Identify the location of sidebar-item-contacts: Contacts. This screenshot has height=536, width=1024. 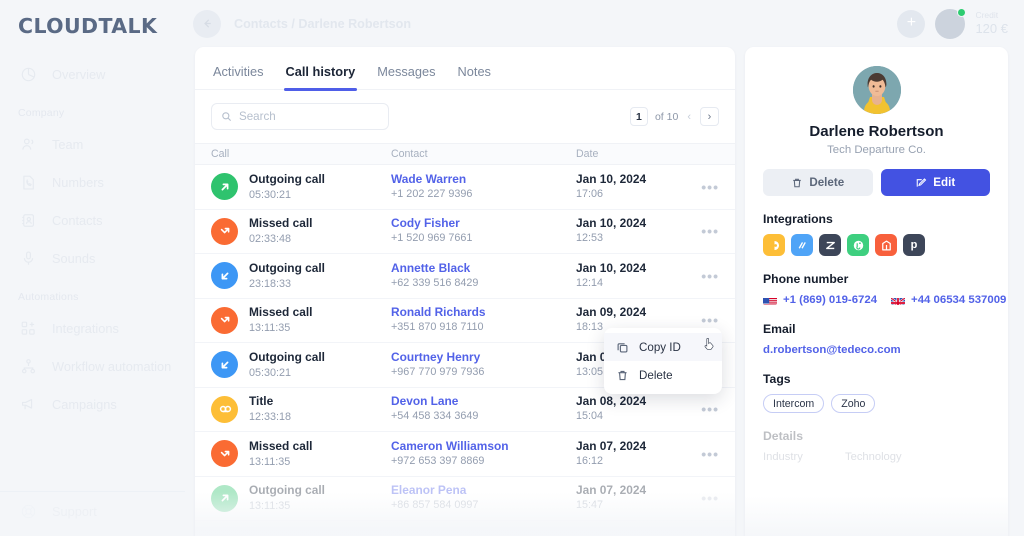
(92, 220).